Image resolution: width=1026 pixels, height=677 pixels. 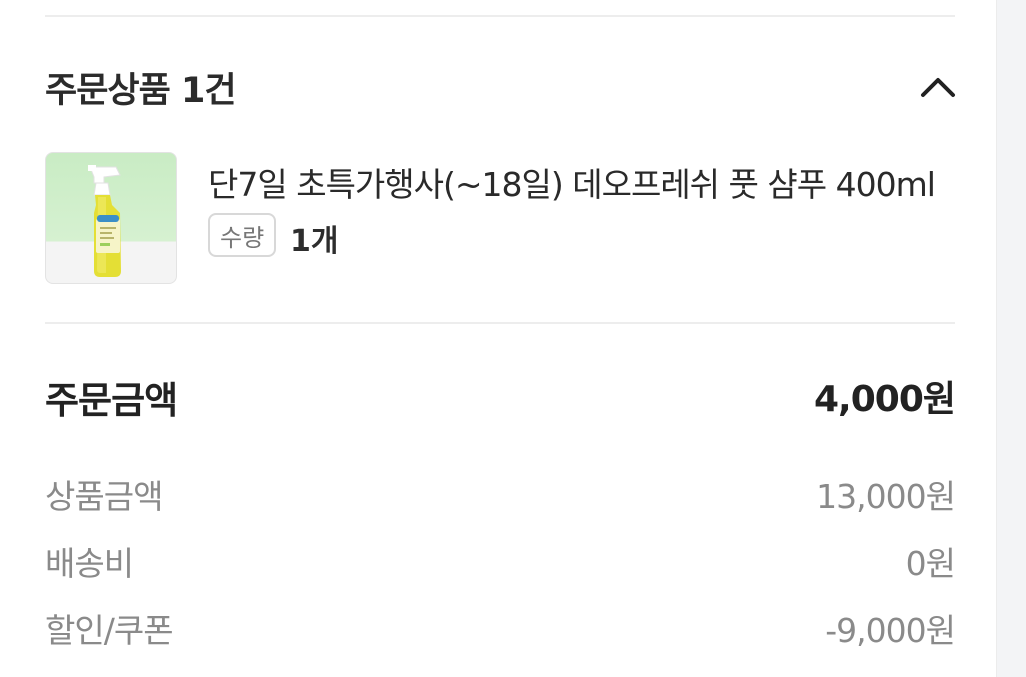 I want to click on discount-coupon-label: 할인/쿠폰, so click(x=109, y=630).